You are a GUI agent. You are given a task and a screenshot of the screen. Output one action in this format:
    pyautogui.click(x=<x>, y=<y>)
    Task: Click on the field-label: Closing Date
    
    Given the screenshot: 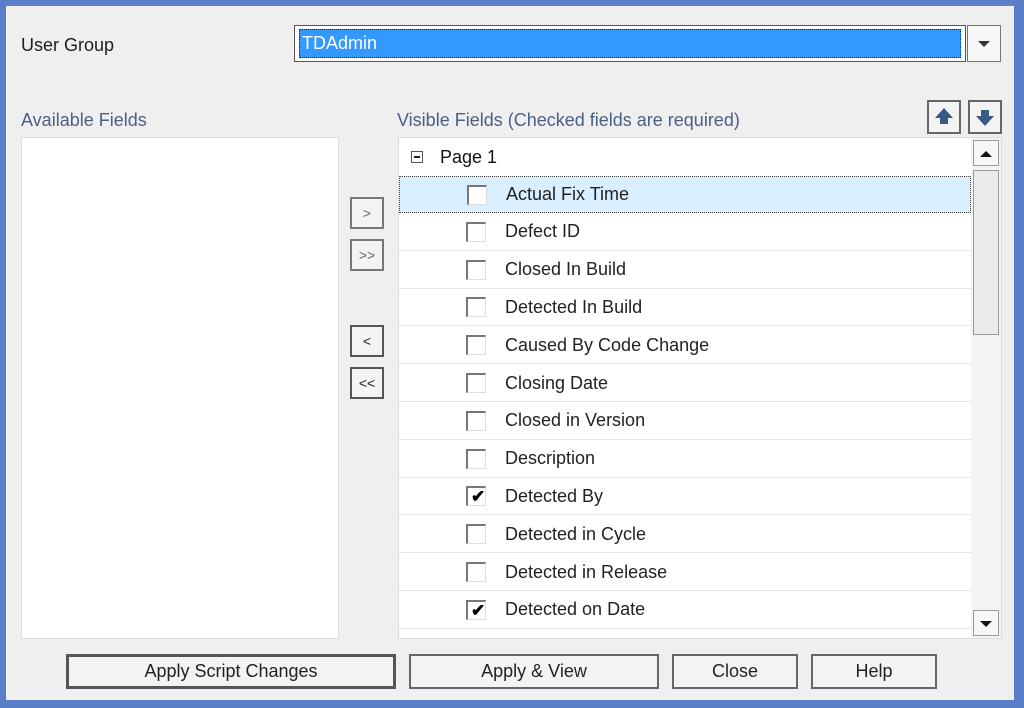 What is the action you would take?
    pyautogui.click(x=557, y=382)
    